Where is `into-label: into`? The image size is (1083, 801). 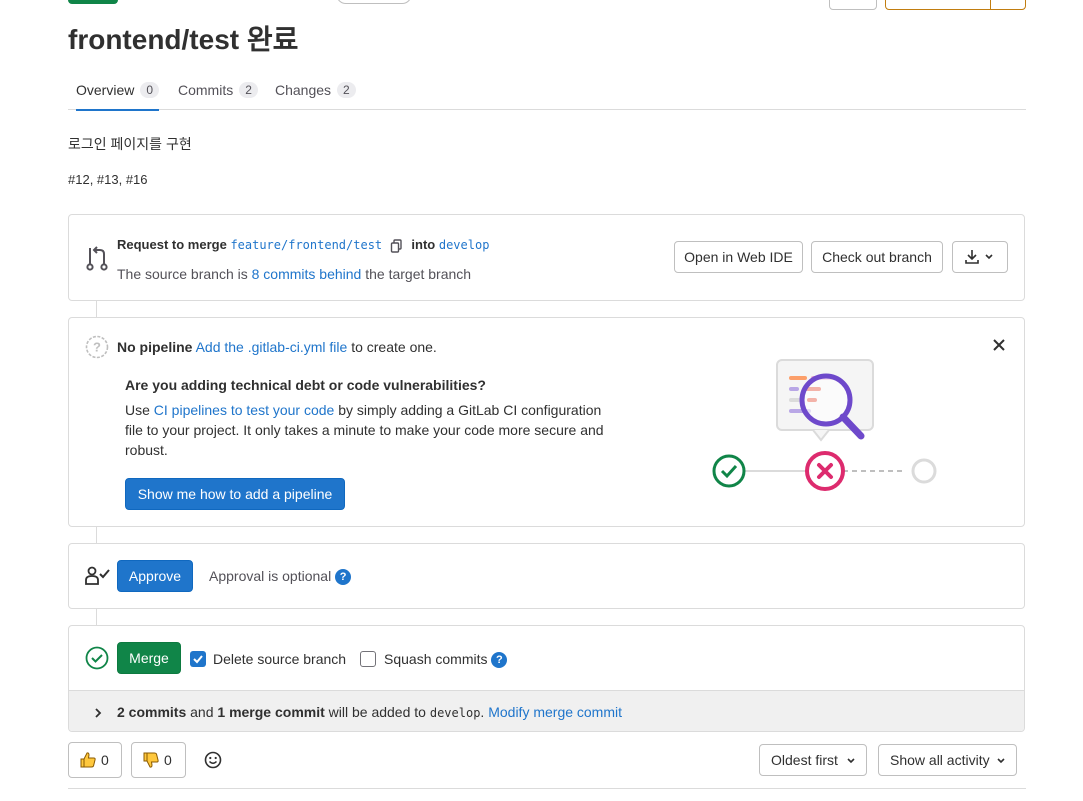
into-label: into is located at coordinates (423, 244).